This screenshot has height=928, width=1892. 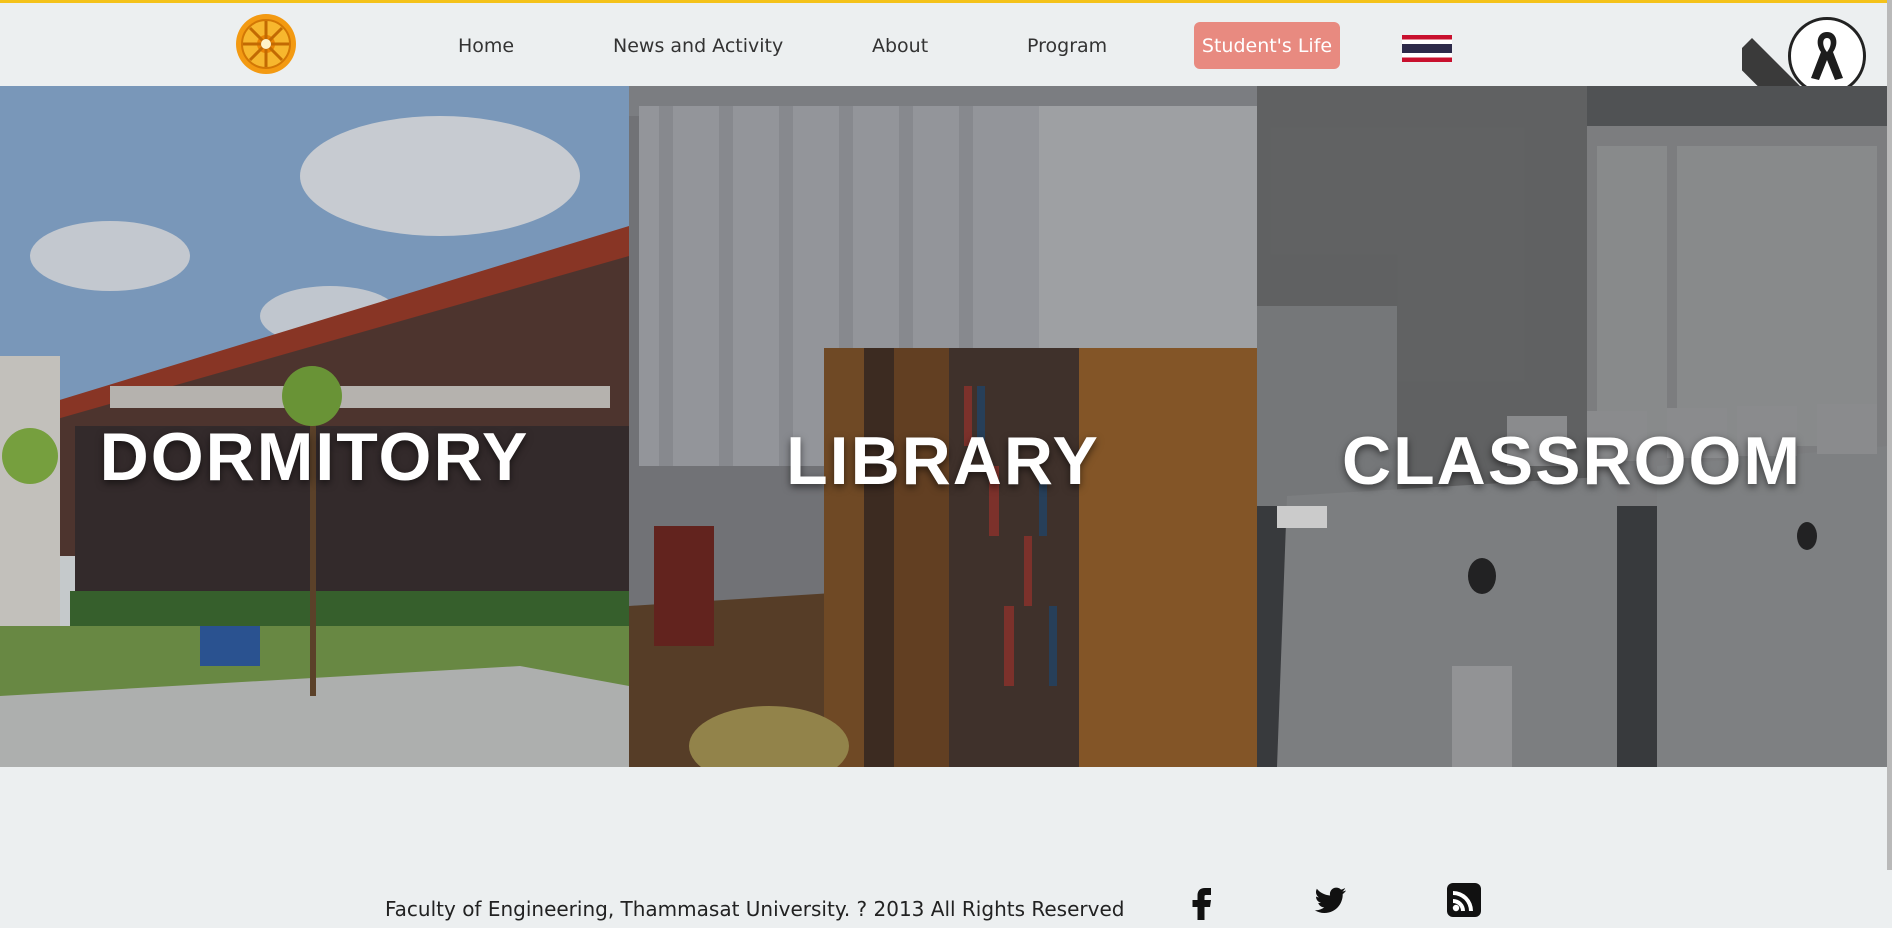 What do you see at coordinates (1067, 46) in the screenshot?
I see `nav-program: Program` at bounding box center [1067, 46].